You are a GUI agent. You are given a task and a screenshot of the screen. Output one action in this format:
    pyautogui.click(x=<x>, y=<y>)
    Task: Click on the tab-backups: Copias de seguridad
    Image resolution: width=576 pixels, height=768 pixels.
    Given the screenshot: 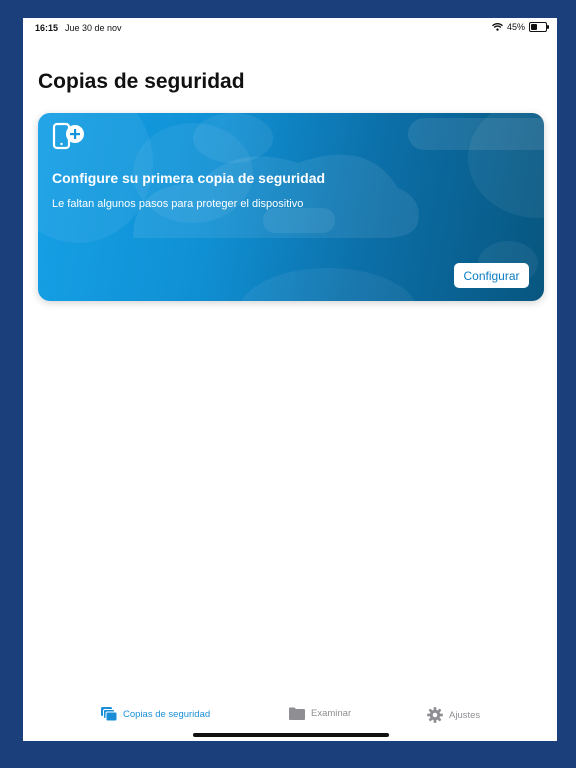 What is the action you would take?
    pyautogui.click(x=155, y=714)
    